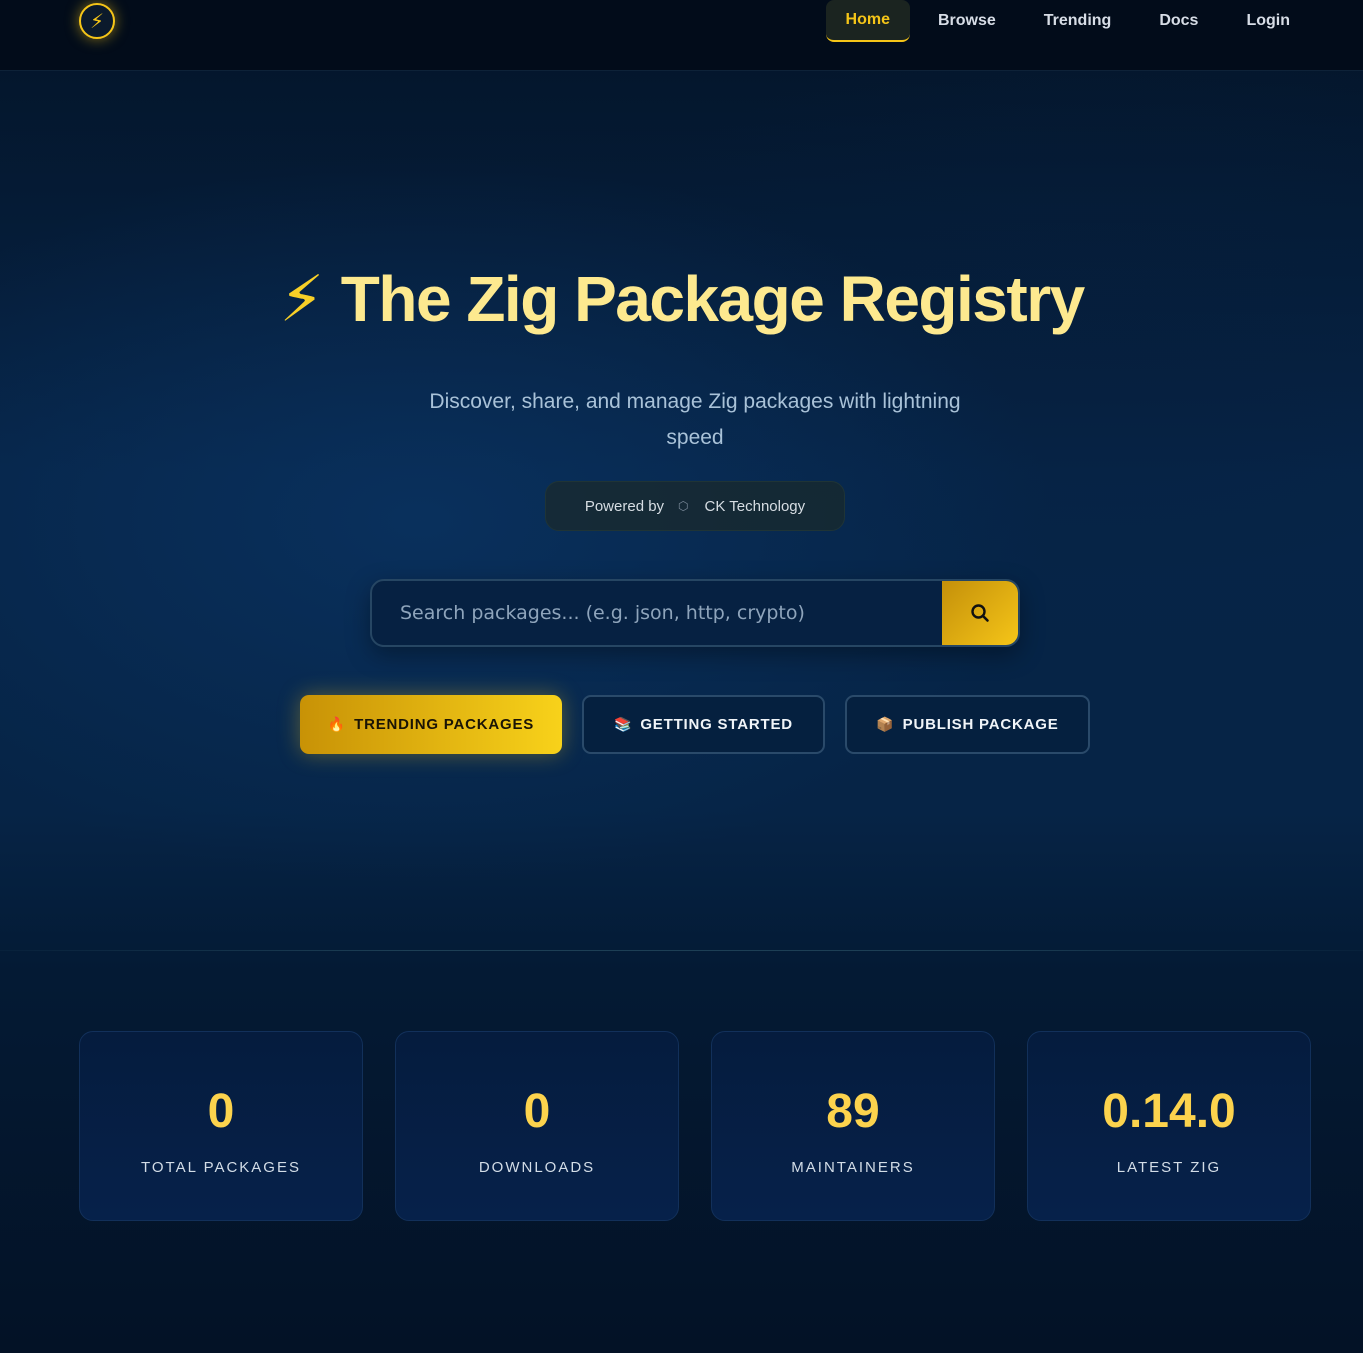  I want to click on publish-package-button: 📦 Publish Package, so click(967, 724).